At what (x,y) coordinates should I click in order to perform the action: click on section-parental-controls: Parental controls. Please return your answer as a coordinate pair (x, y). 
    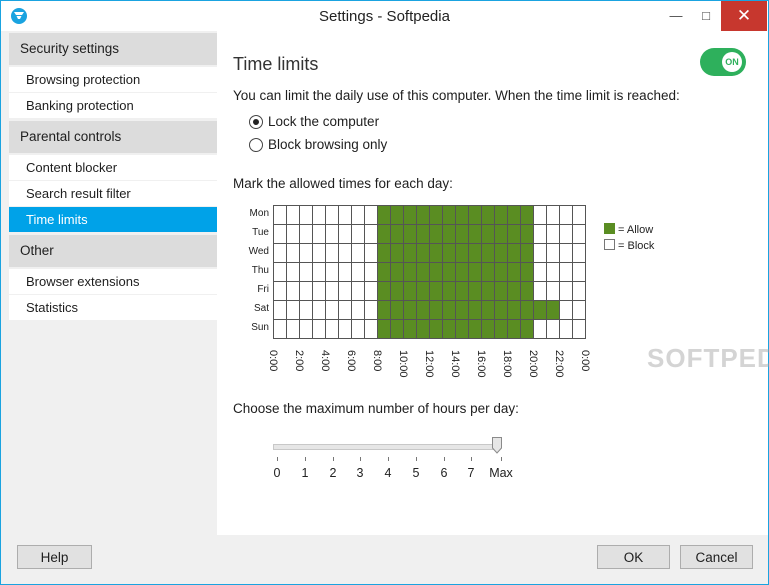
    Looking at the image, I should click on (113, 137).